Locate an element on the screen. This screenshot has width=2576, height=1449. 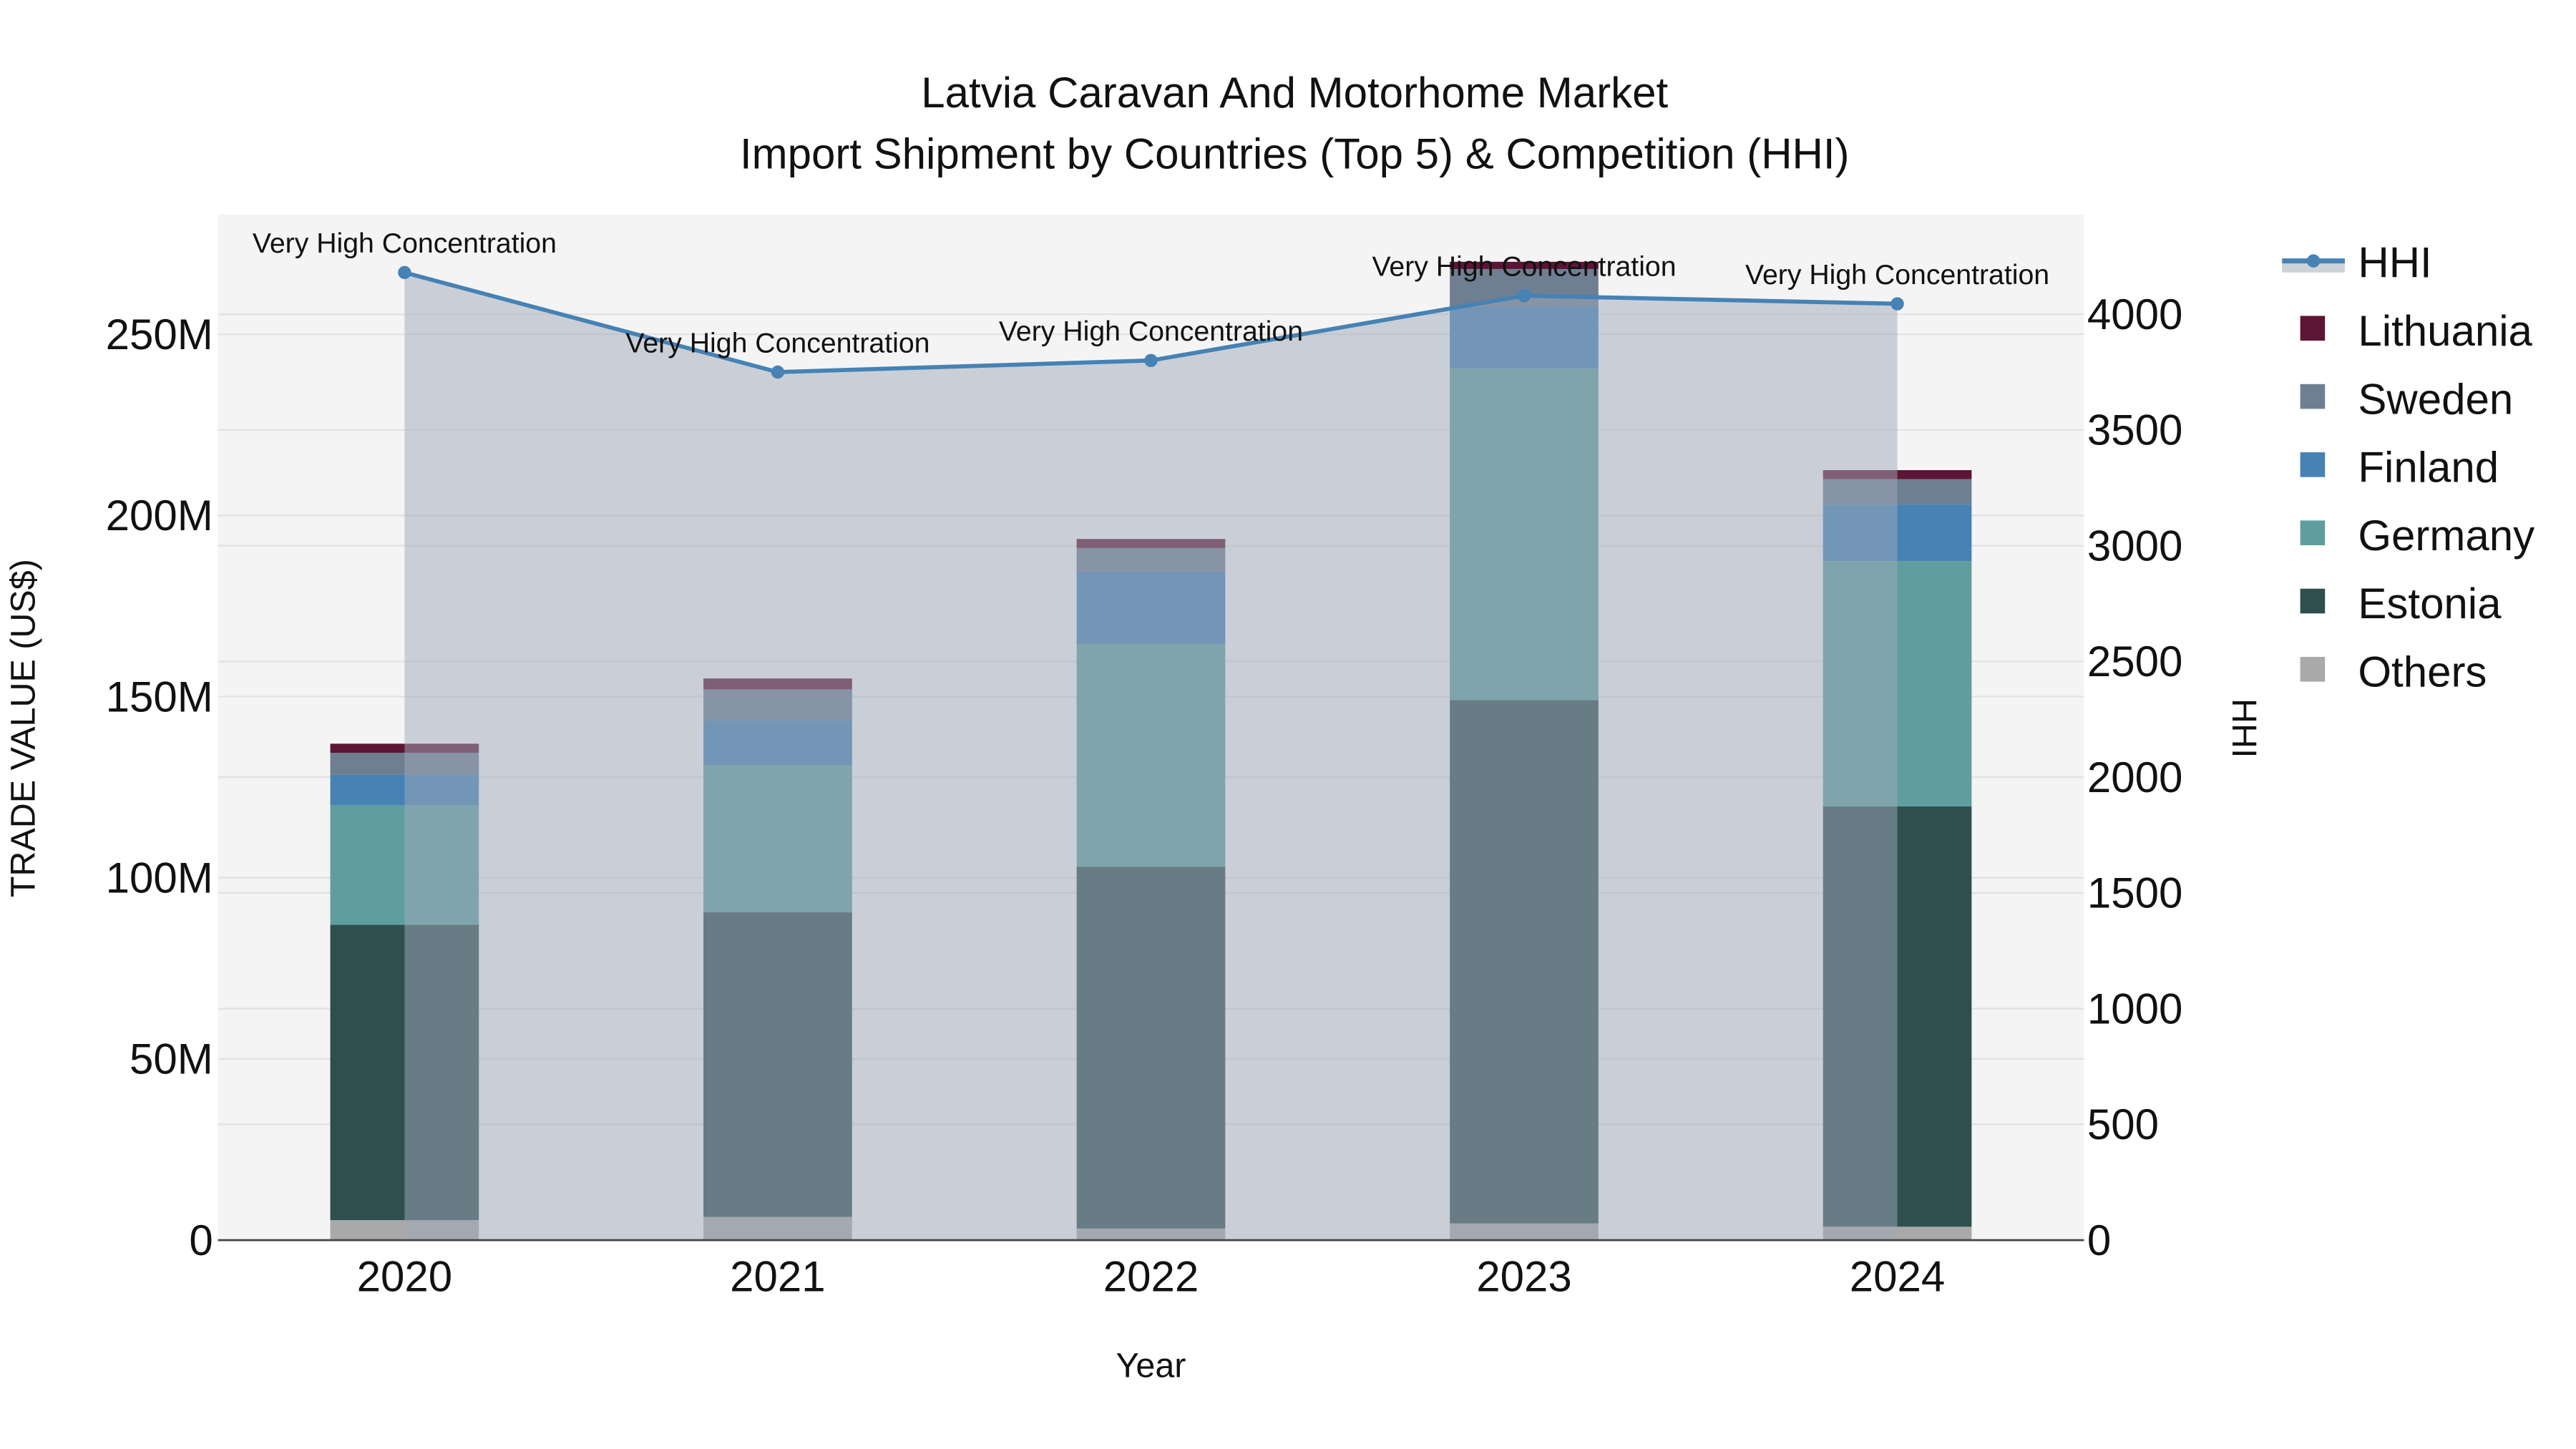
y2-tick-label: 2500 is located at coordinates (2134, 662).